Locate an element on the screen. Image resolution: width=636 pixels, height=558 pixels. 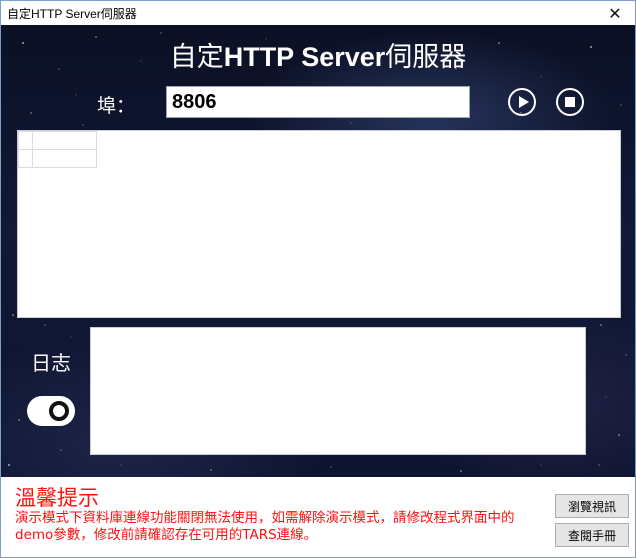
play-circle-icon is located at coordinates (522, 102).